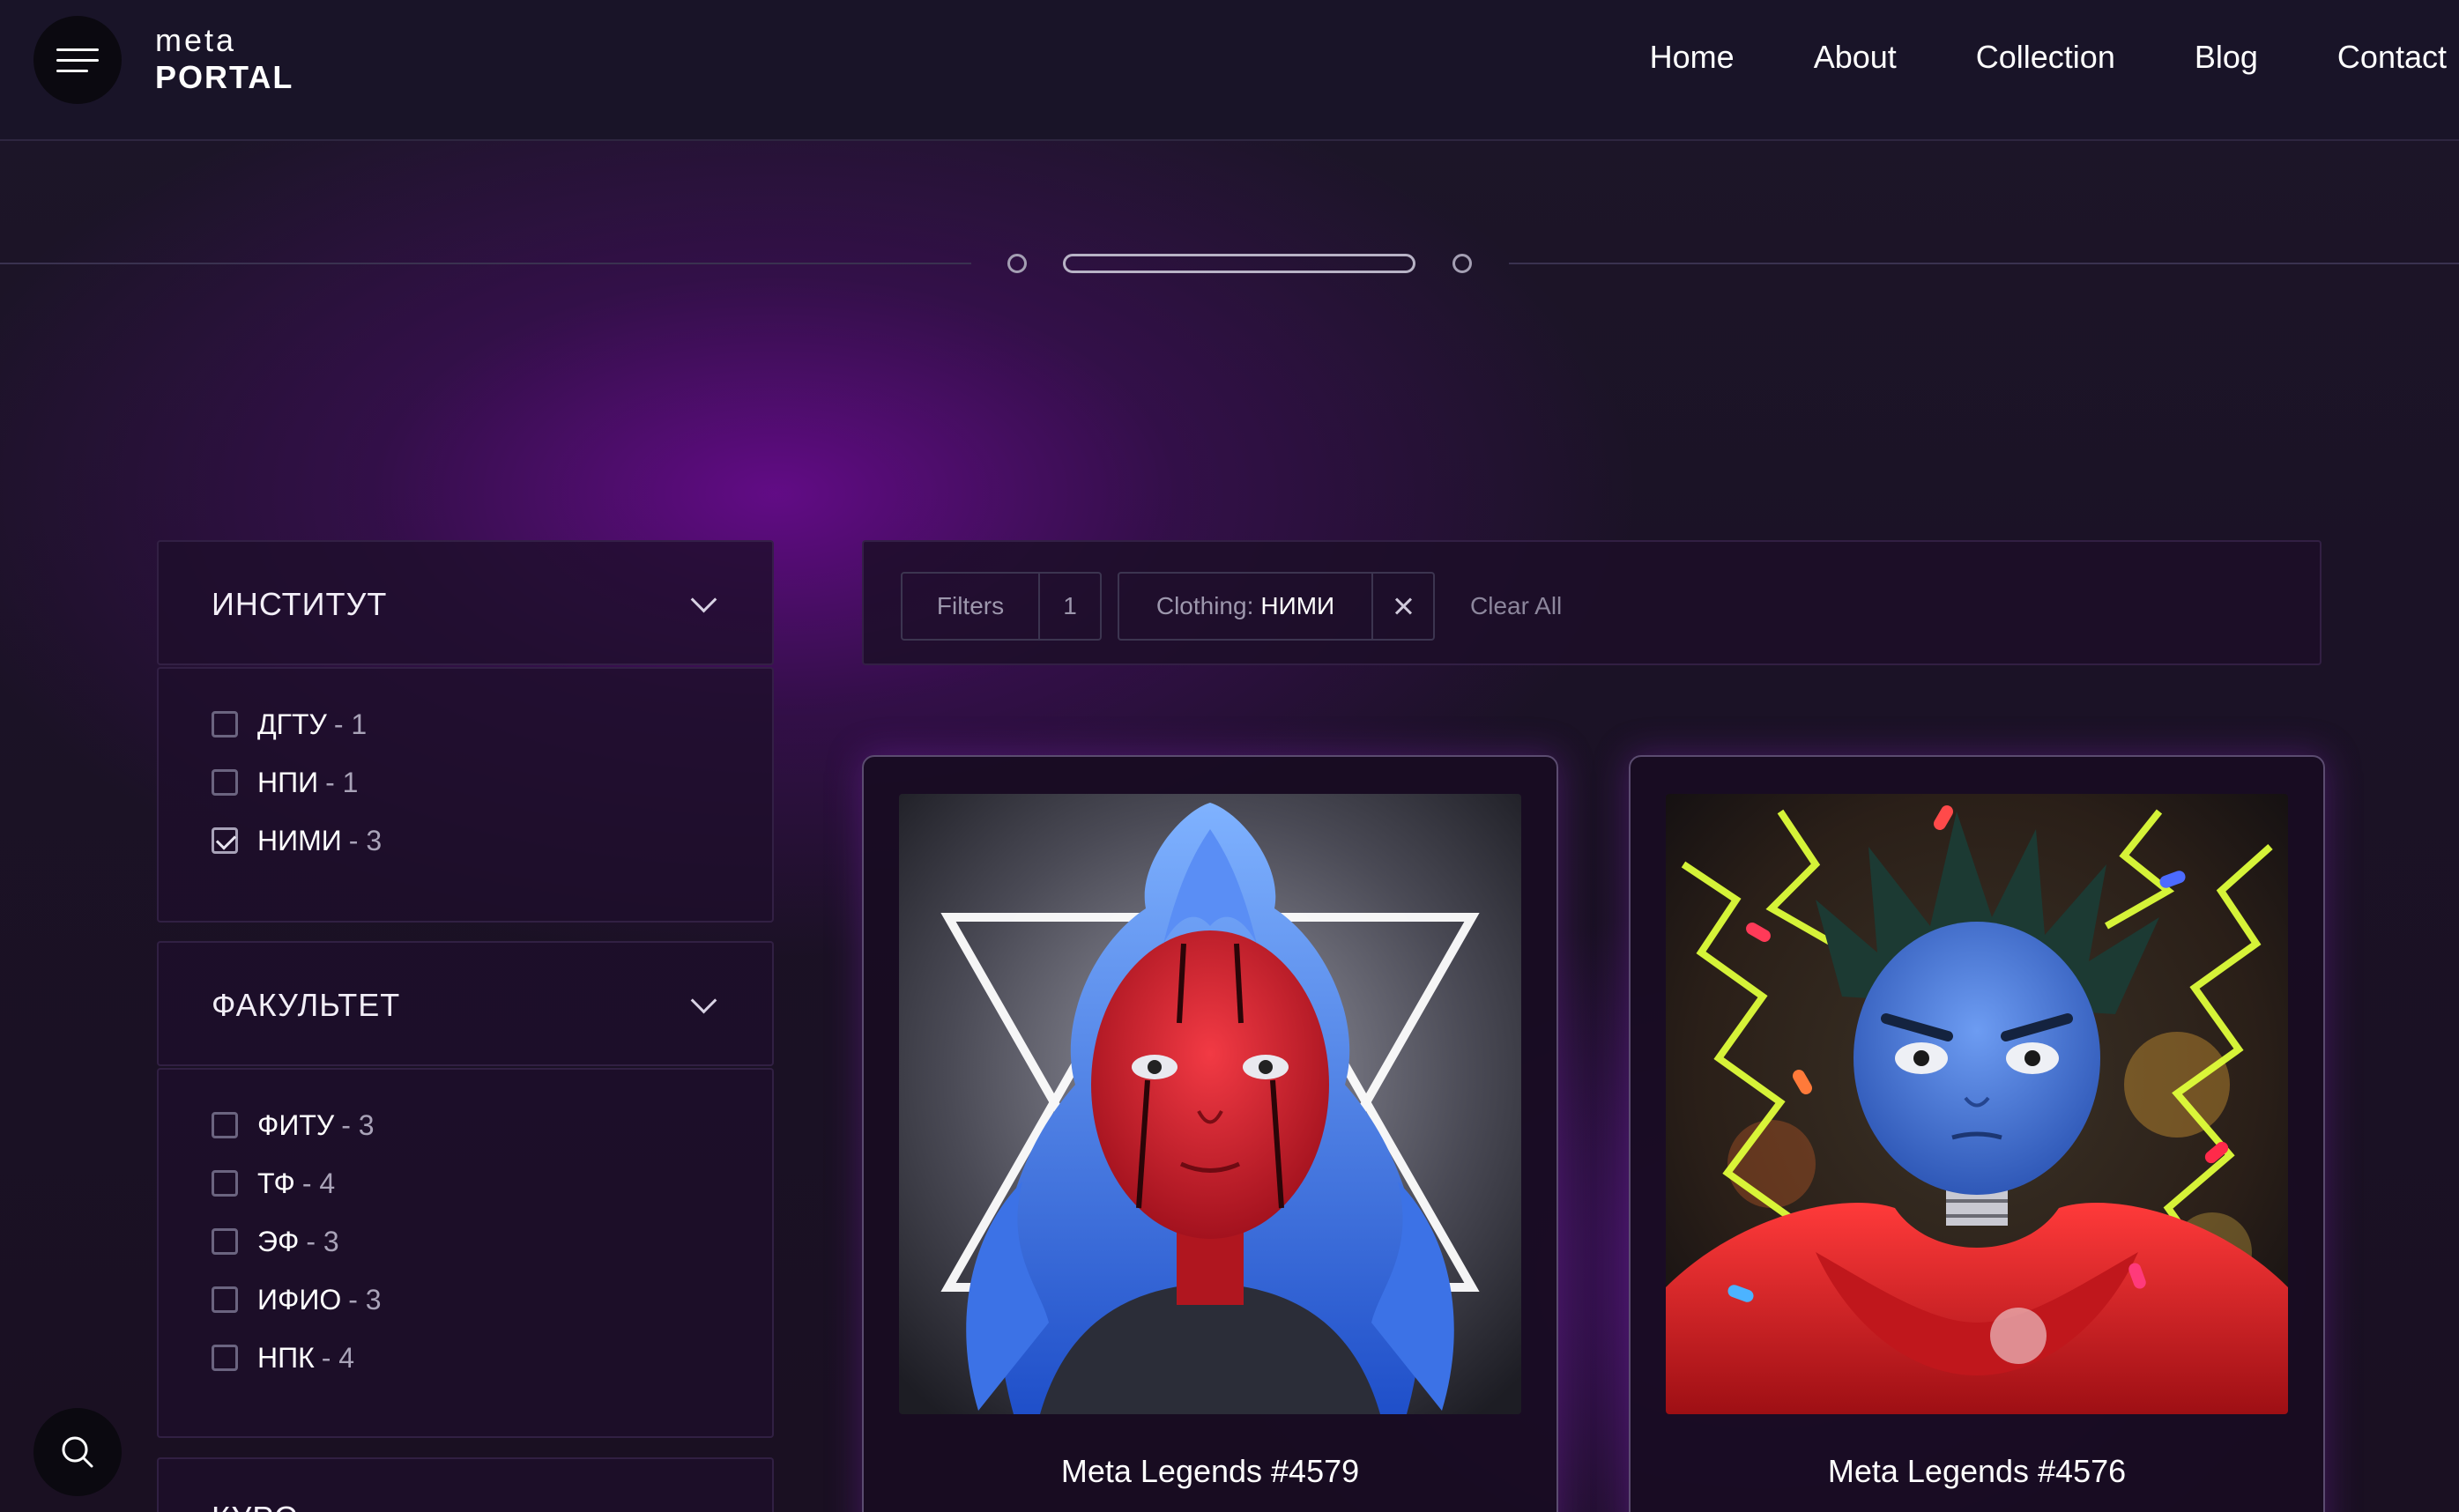 The image size is (2459, 1512). I want to click on filter-option: НПИ - 1, so click(465, 782).